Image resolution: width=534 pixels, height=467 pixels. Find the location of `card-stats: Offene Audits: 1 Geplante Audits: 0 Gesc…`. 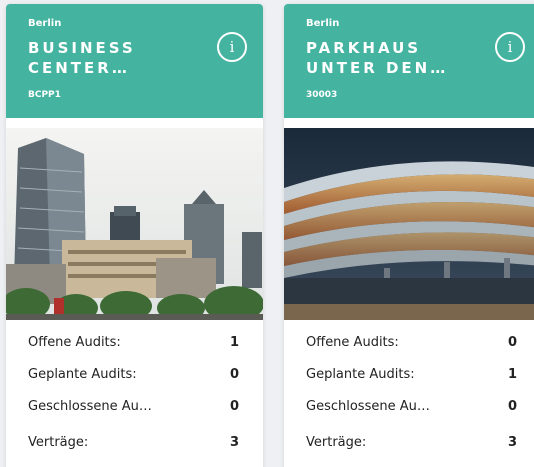

card-stats: Offene Audits: 1 Geplante Audits: 0 Gesc… is located at coordinates (134, 392).